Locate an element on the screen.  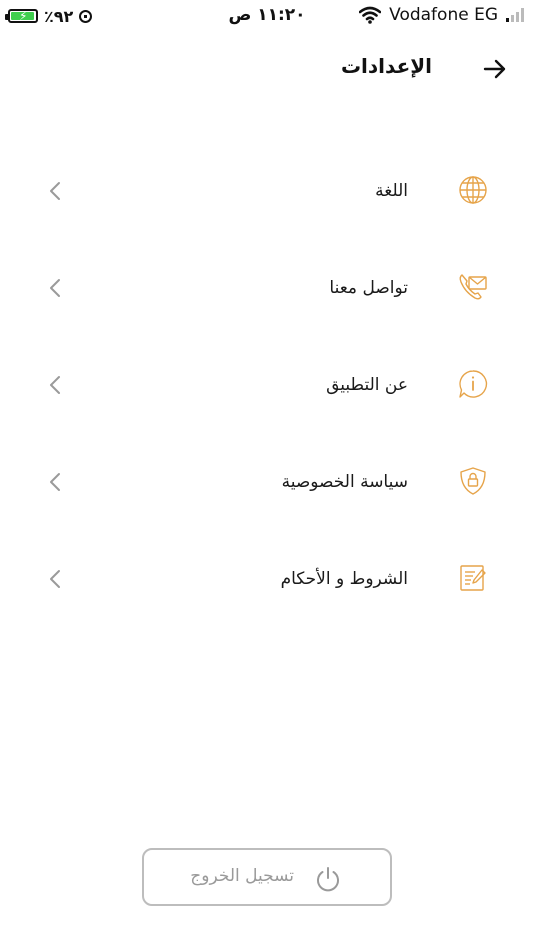
logout-button: تسجيل الخروج is located at coordinates (267, 877).